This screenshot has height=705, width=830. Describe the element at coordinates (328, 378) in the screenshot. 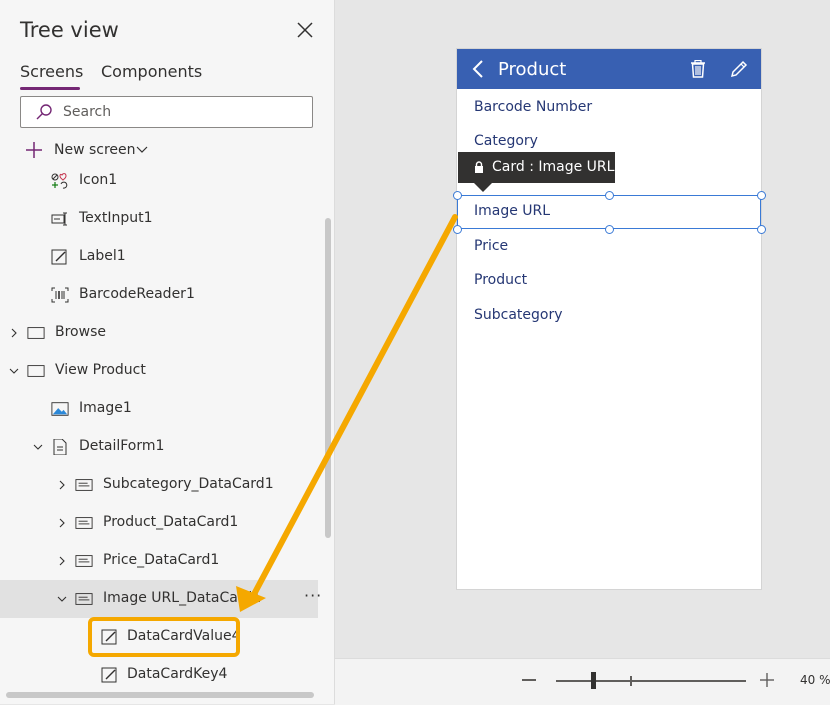

I see `vertical-scrollbar` at that location.